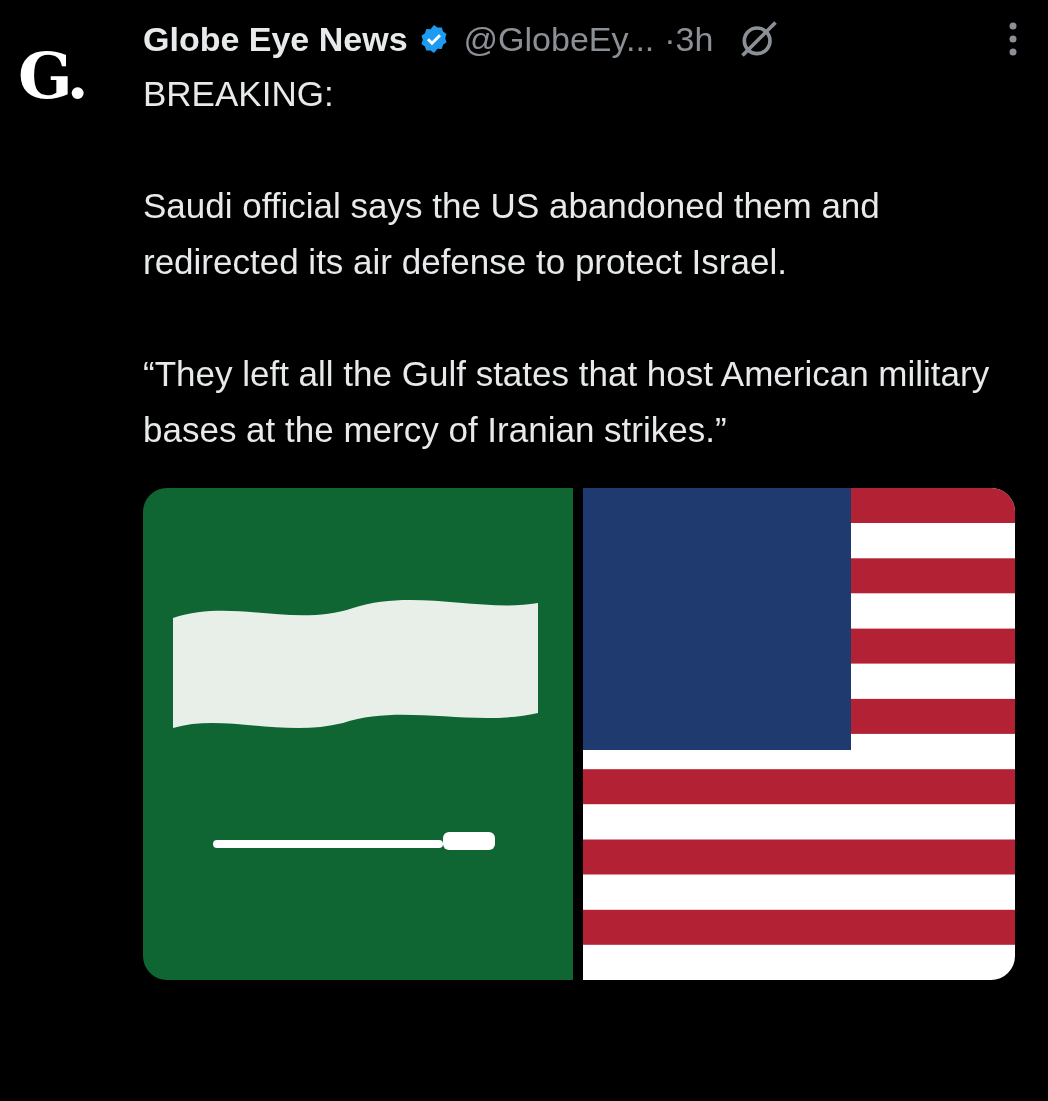 This screenshot has height=1101, width=1048. Describe the element at coordinates (70, 557) in the screenshot. I see `avatar-logo: G.` at that location.